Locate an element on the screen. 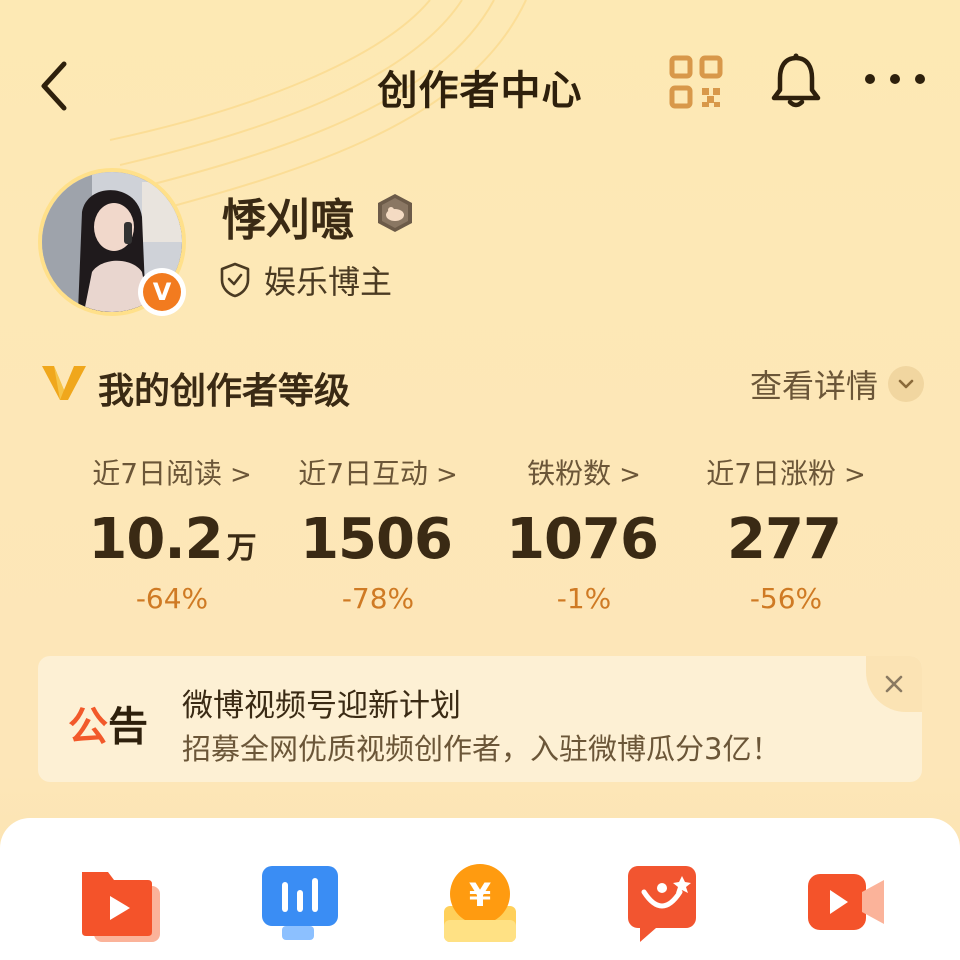 Image resolution: width=960 pixels, height=960 pixels. close-icon is located at coordinates (894, 684).